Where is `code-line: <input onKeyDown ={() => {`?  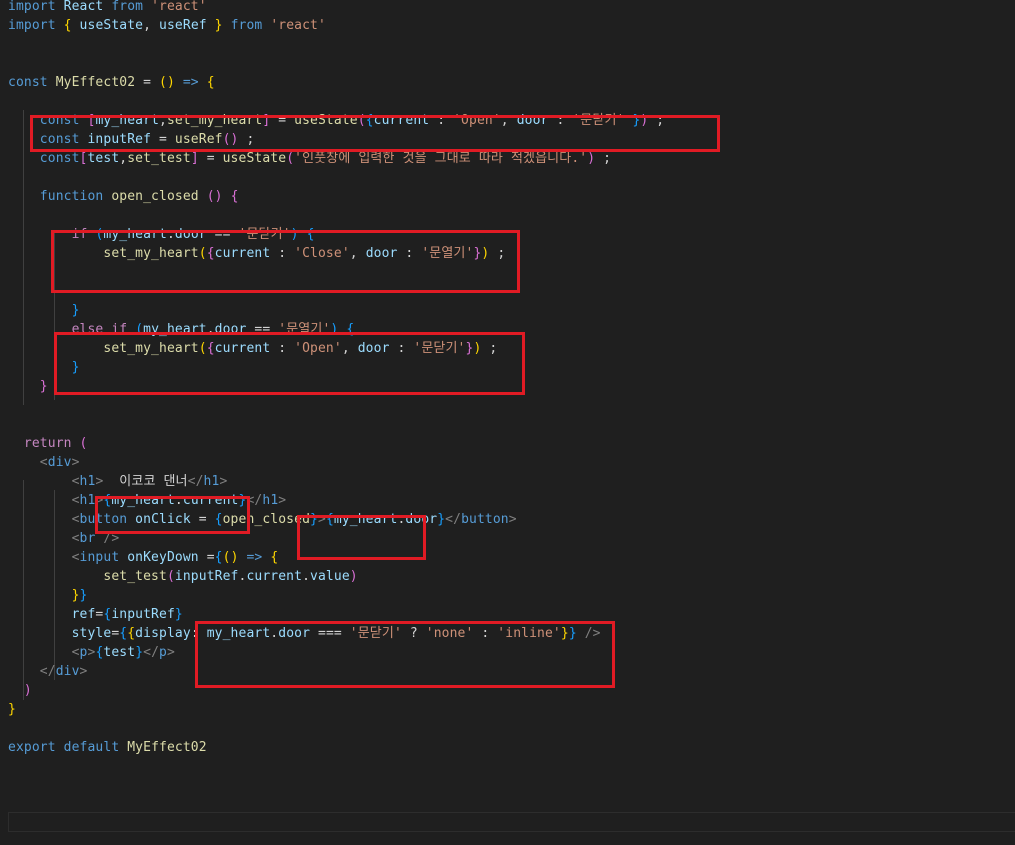
code-line: <input onKeyDown ={() => { is located at coordinates (143, 557).